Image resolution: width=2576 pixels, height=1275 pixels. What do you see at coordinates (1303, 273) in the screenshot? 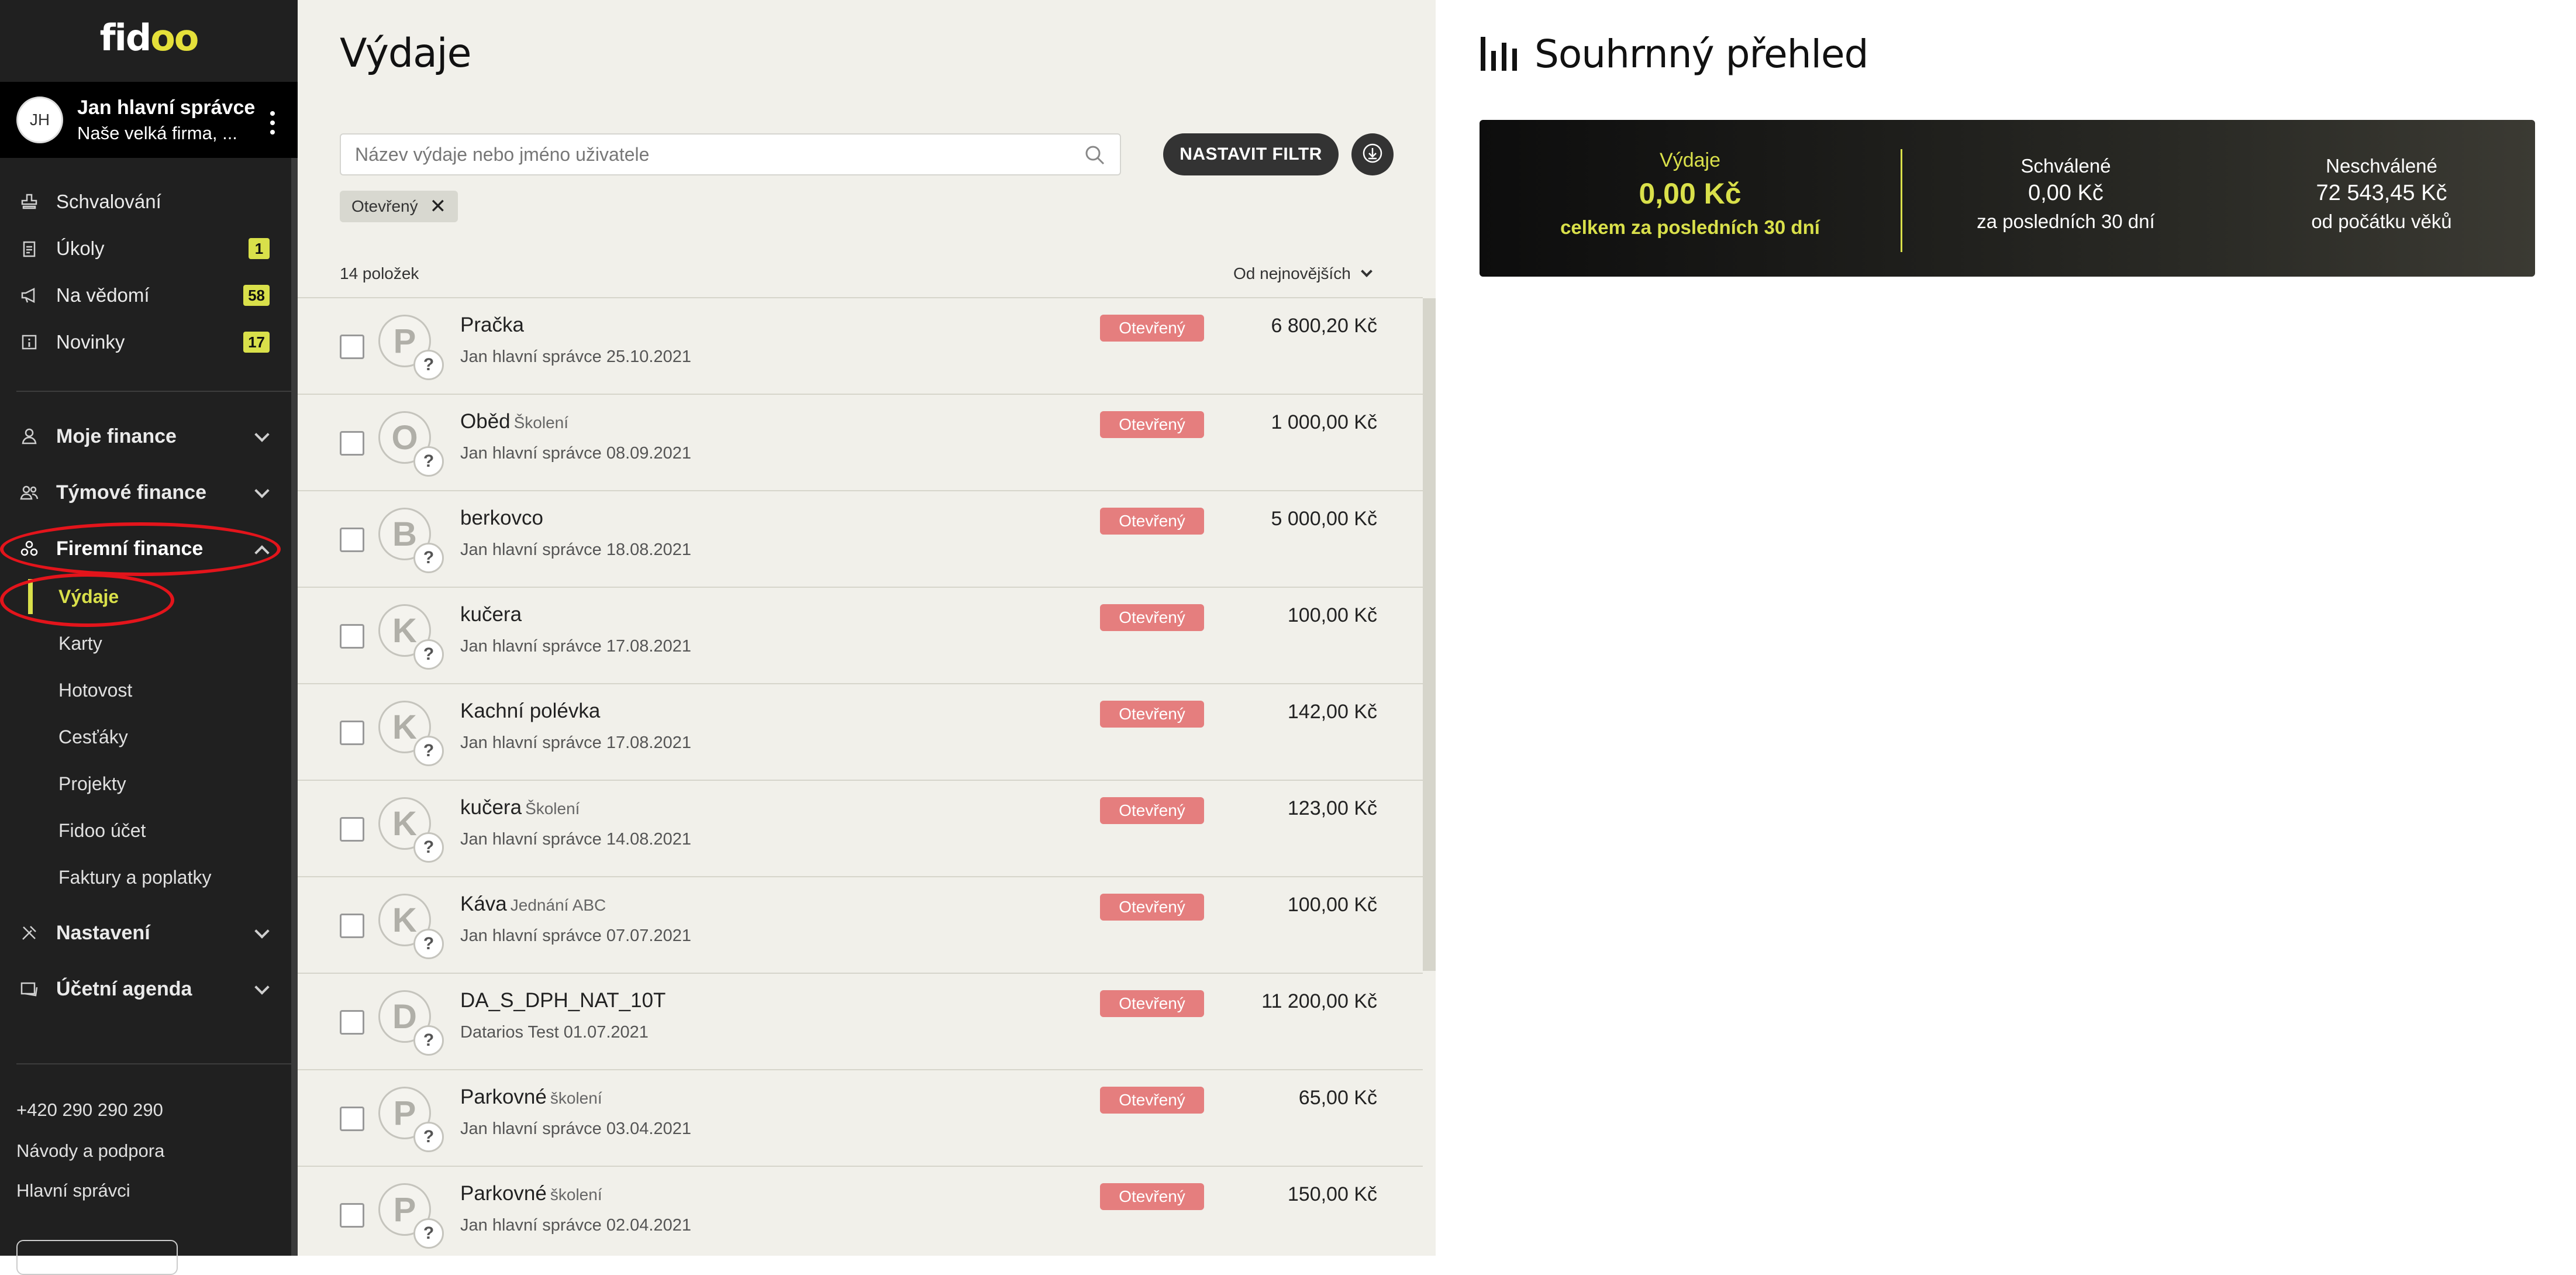
I see `sort-dropdown: Od nejnovějších` at bounding box center [1303, 273].